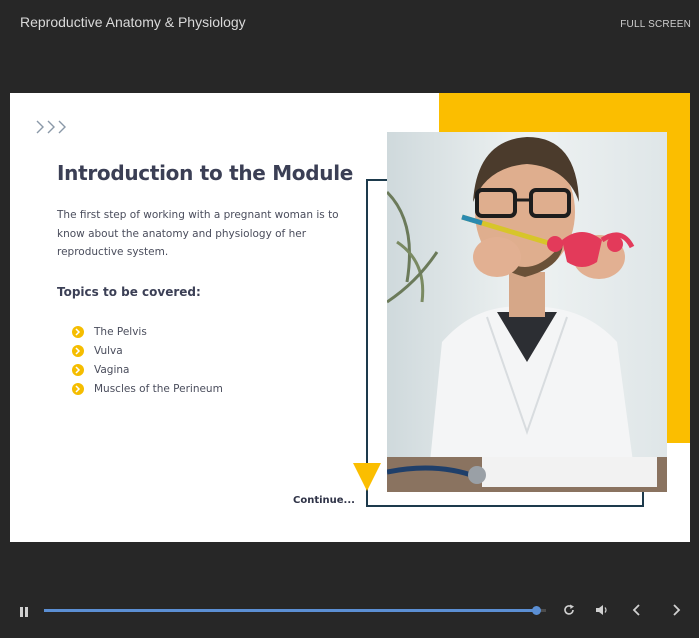 The image size is (699, 638). I want to click on list-item: The Pelvis, so click(147, 331).